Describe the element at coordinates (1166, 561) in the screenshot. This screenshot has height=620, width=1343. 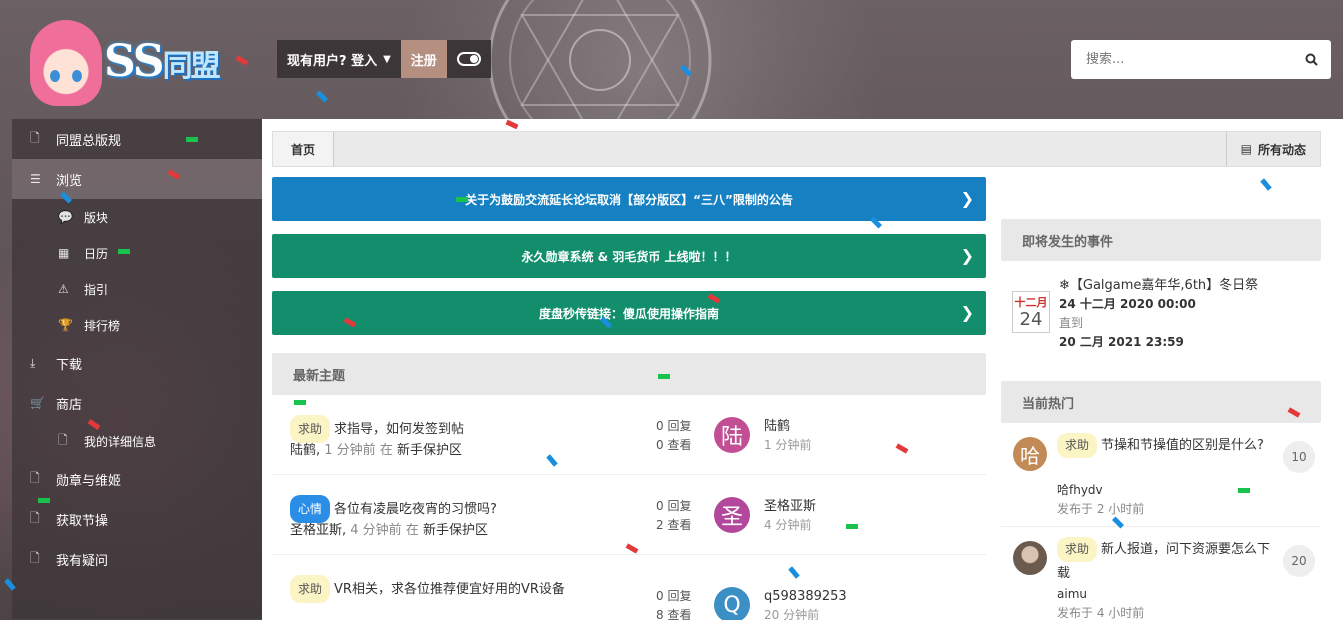
I see `trending-title: 求助 新人报道，问下资源要怎么下载` at that location.